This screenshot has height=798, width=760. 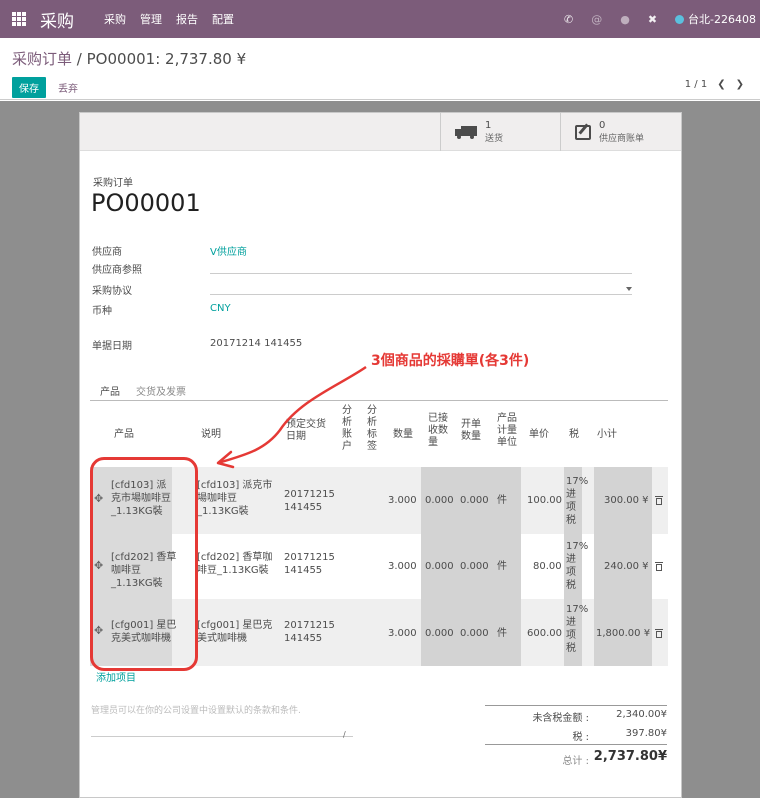 What do you see at coordinates (291, 417) in the screenshot?
I see `annotation-arrow` at bounding box center [291, 417].